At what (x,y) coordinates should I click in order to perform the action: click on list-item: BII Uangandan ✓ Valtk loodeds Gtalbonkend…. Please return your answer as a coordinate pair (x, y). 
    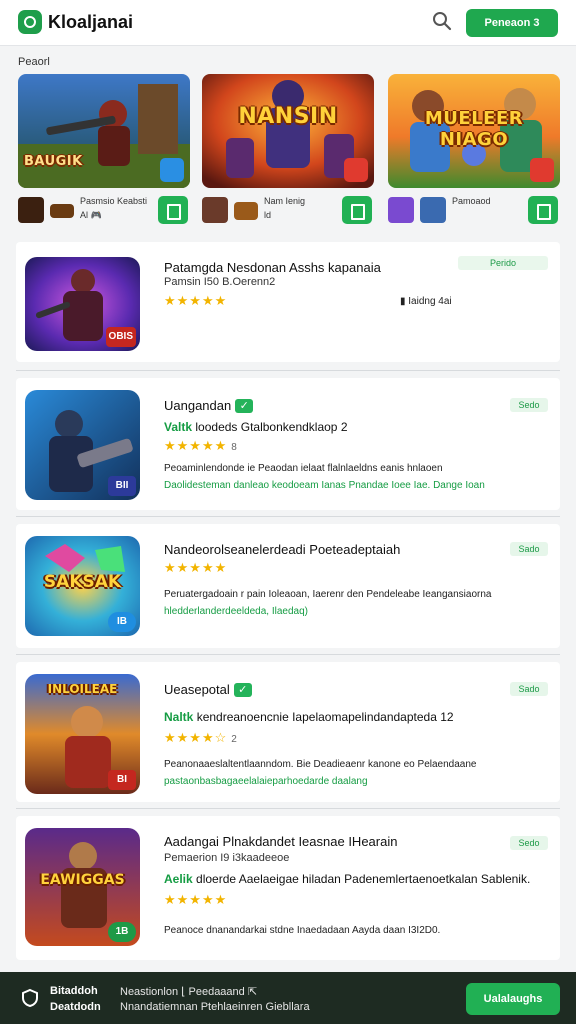
    Looking at the image, I should click on (288, 444).